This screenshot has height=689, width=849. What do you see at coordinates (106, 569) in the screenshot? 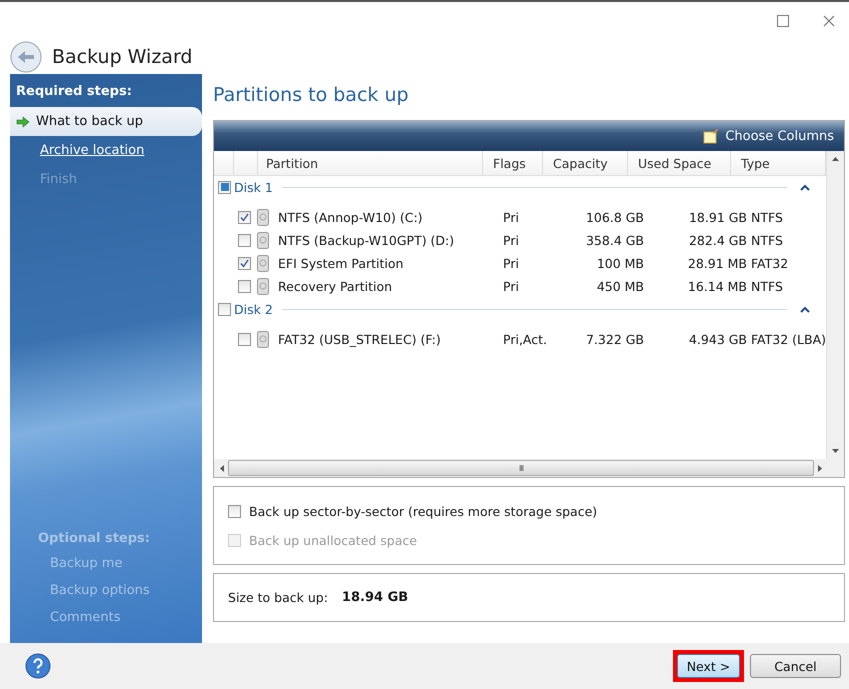
I see `sidebar-step: Backup me` at bounding box center [106, 569].